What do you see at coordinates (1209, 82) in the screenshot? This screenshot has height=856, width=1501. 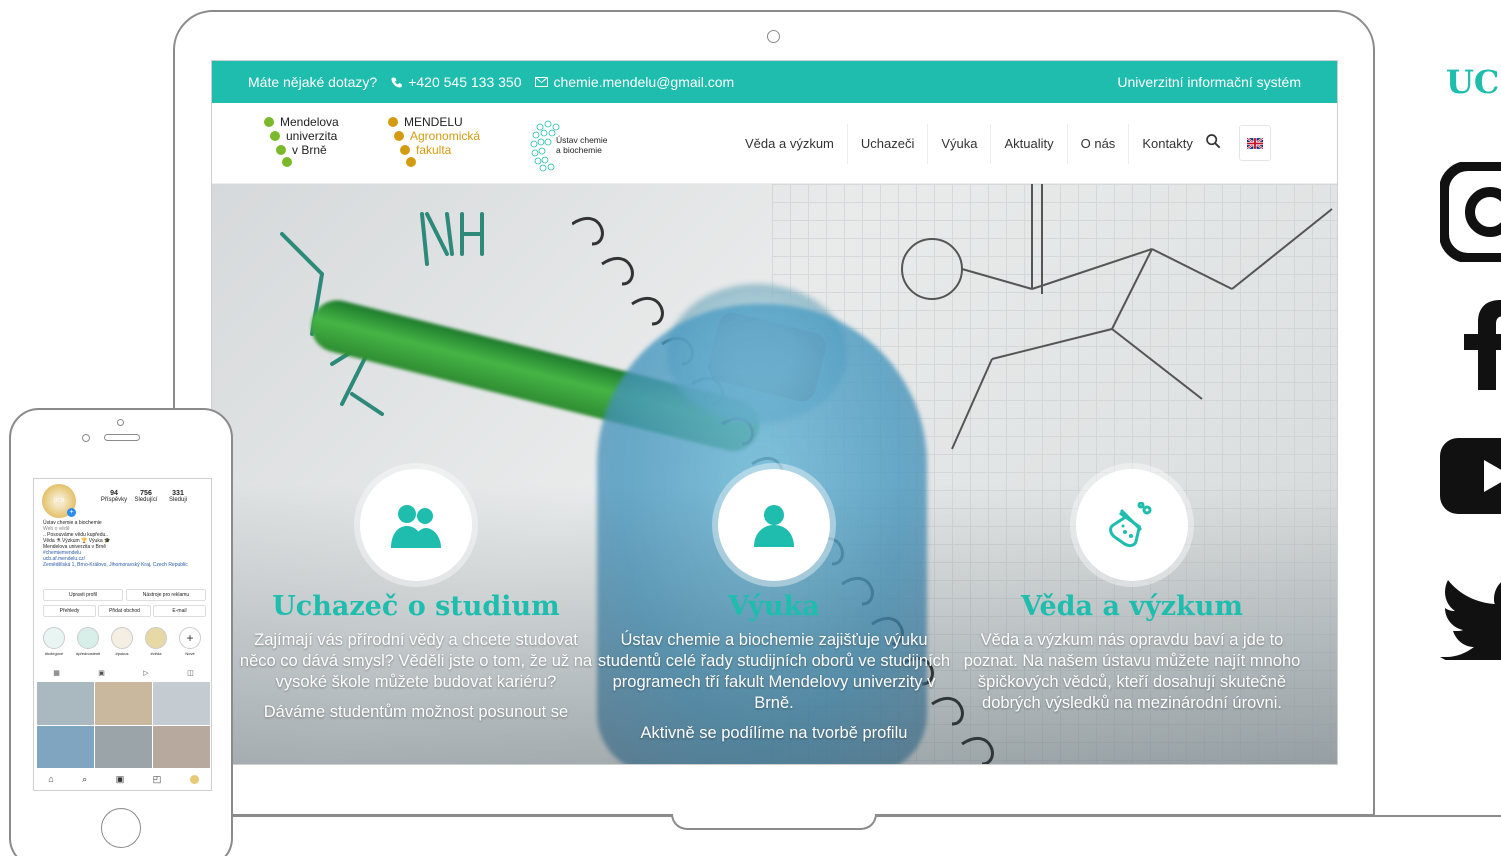 I see `uis-link: Univerzitní informační systém` at bounding box center [1209, 82].